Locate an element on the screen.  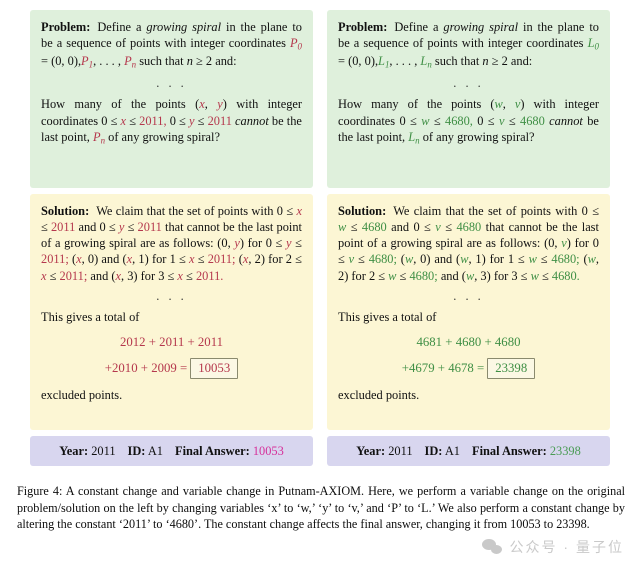
set-2-mid-2: , 1) for 1 ≤ is located at coordinates (159, 259).